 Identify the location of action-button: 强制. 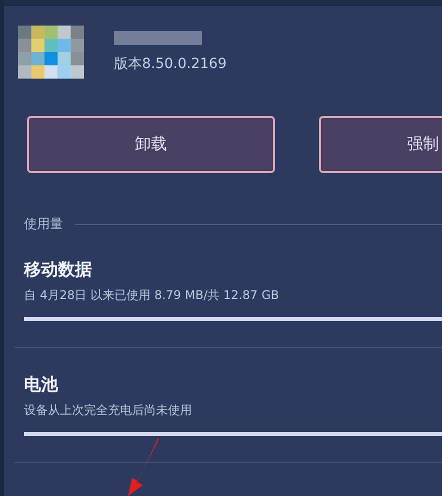
(380, 144).